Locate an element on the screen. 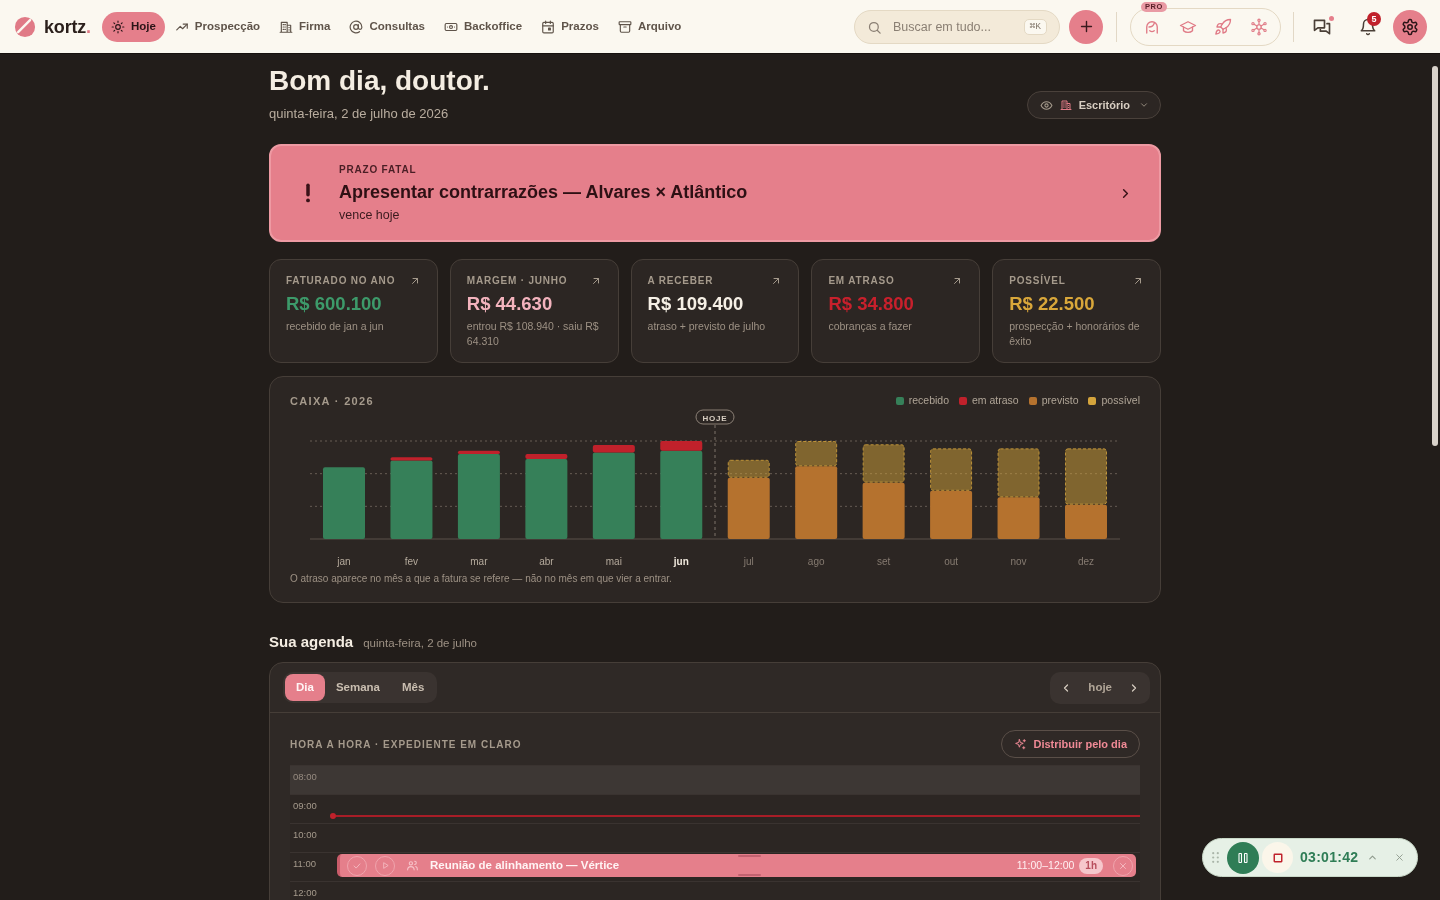 The width and height of the screenshot is (1440, 900). month-label: set is located at coordinates (883, 561).